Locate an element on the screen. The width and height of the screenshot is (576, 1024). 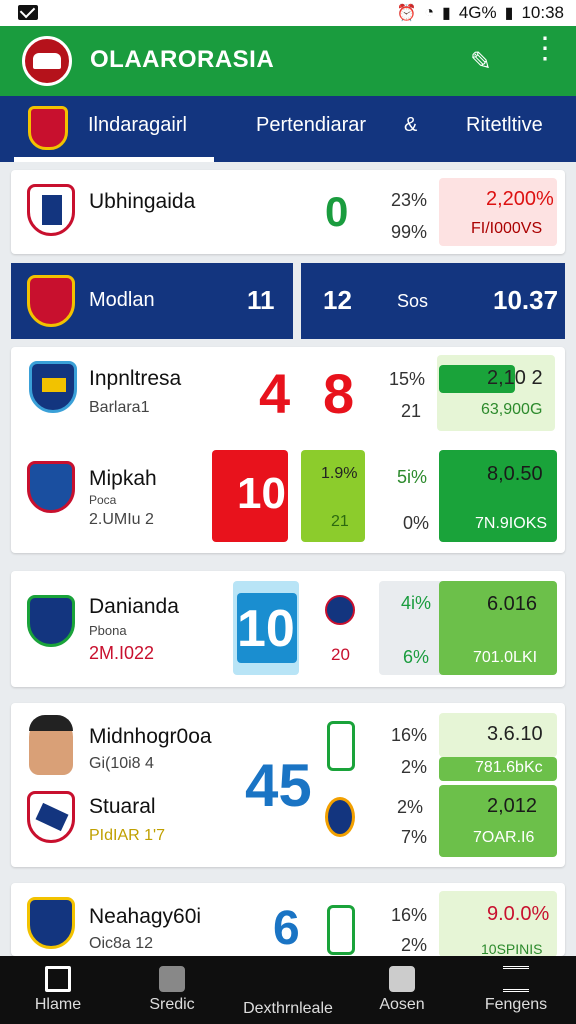
team-name: Modlan is located at coordinates (122, 300).